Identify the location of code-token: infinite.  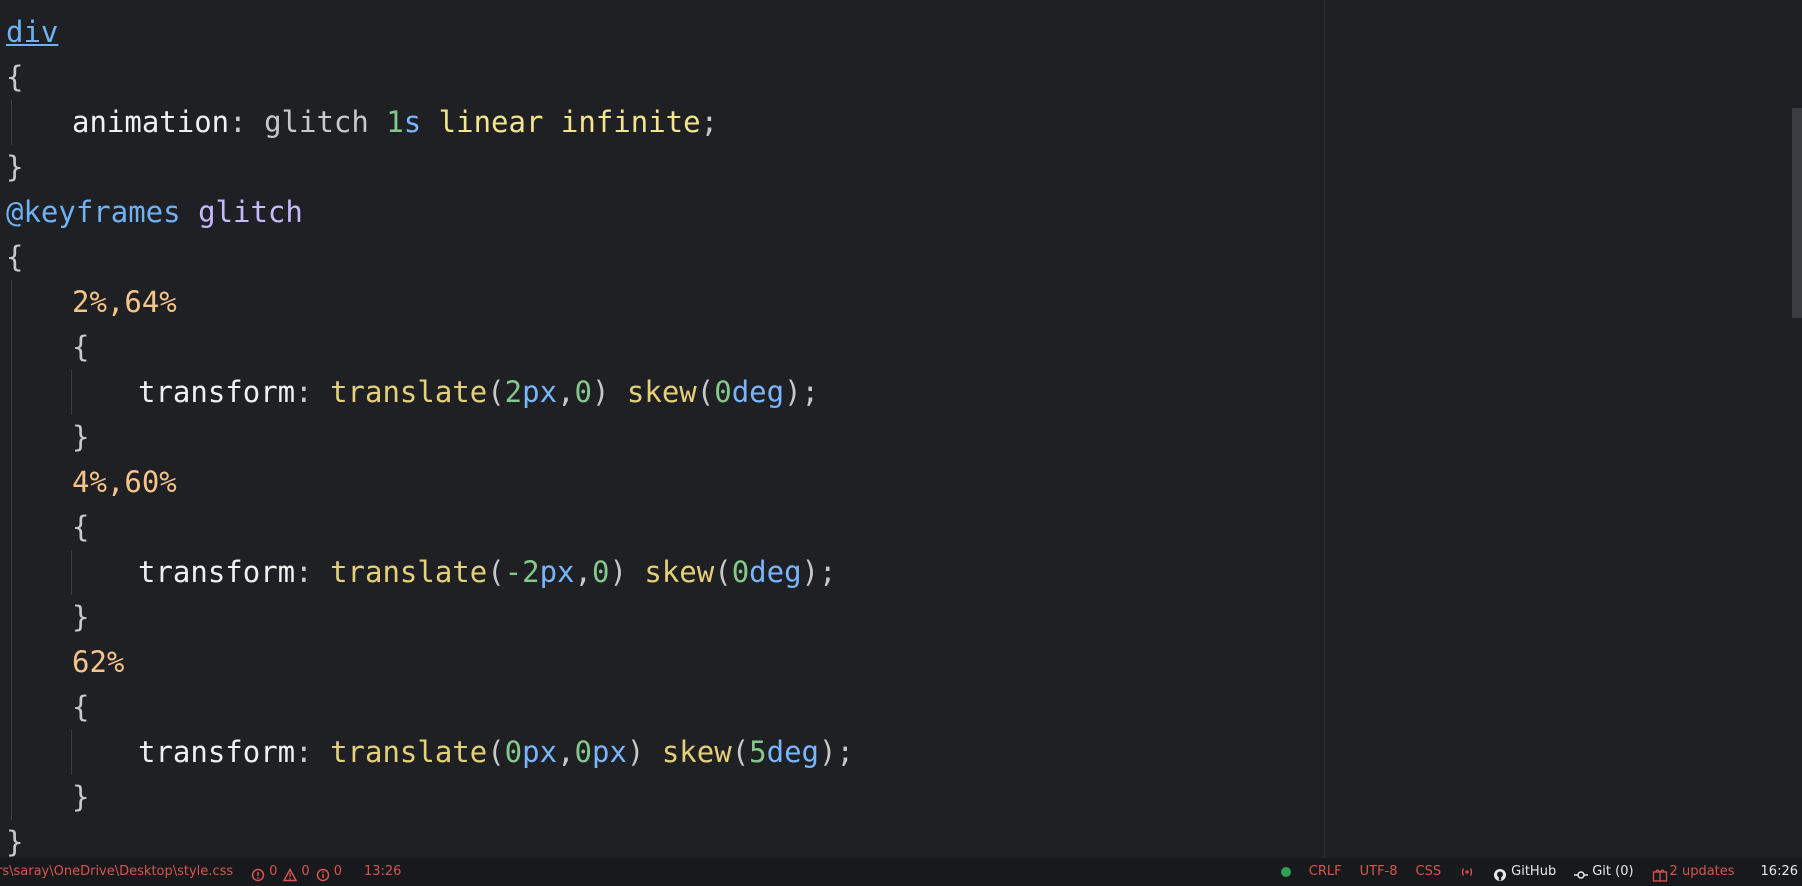
(630, 122).